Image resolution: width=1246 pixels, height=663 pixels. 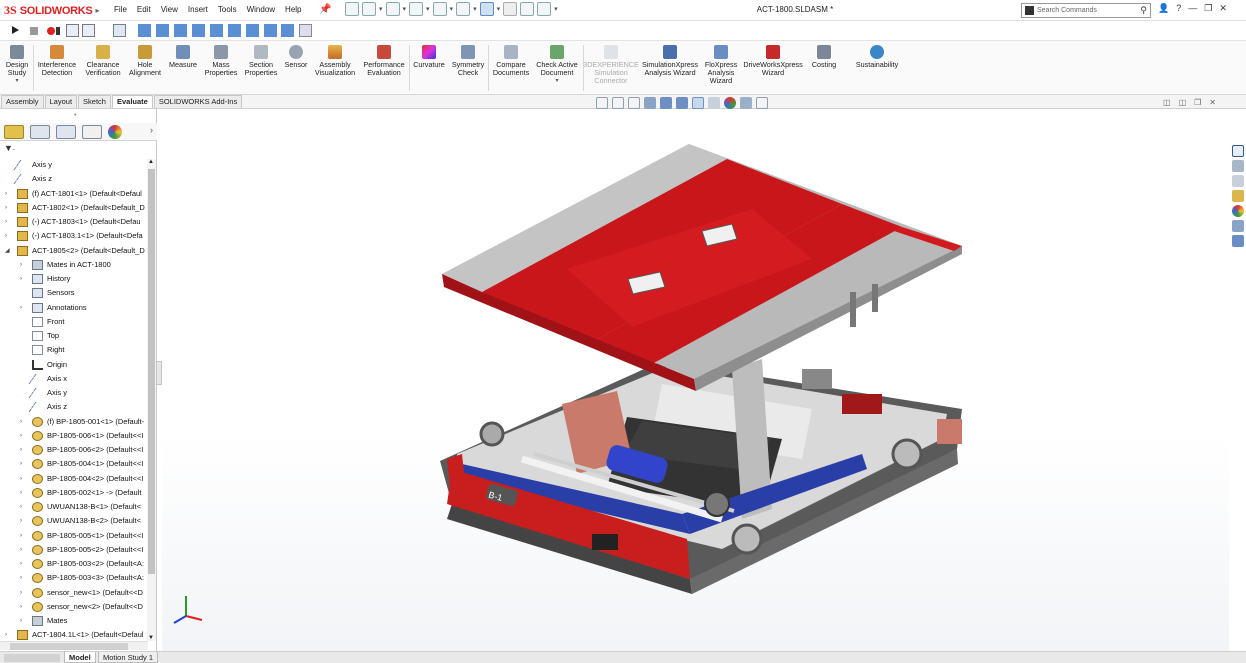 What do you see at coordinates (557, 65) in the screenshot?
I see `check-active-document-button: Check Active Document ▾` at bounding box center [557, 65].